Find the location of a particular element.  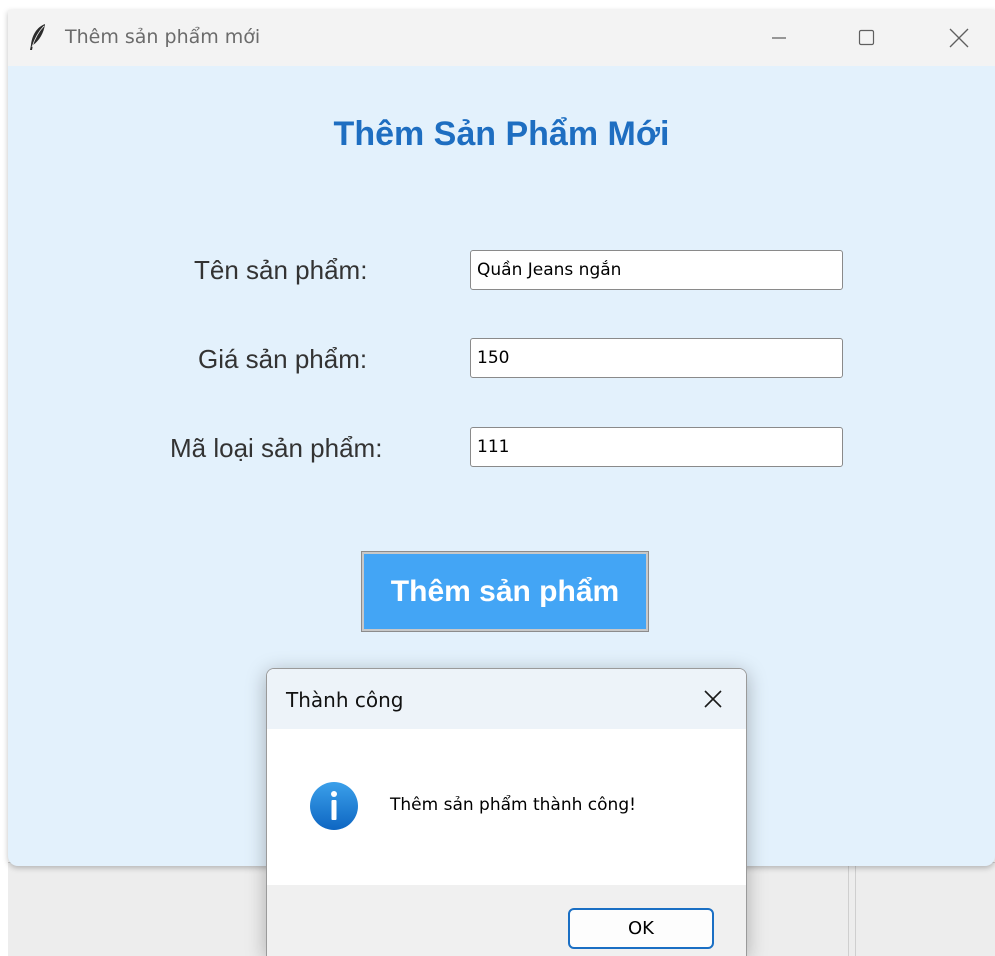

maximize-icon is located at coordinates (866, 37).